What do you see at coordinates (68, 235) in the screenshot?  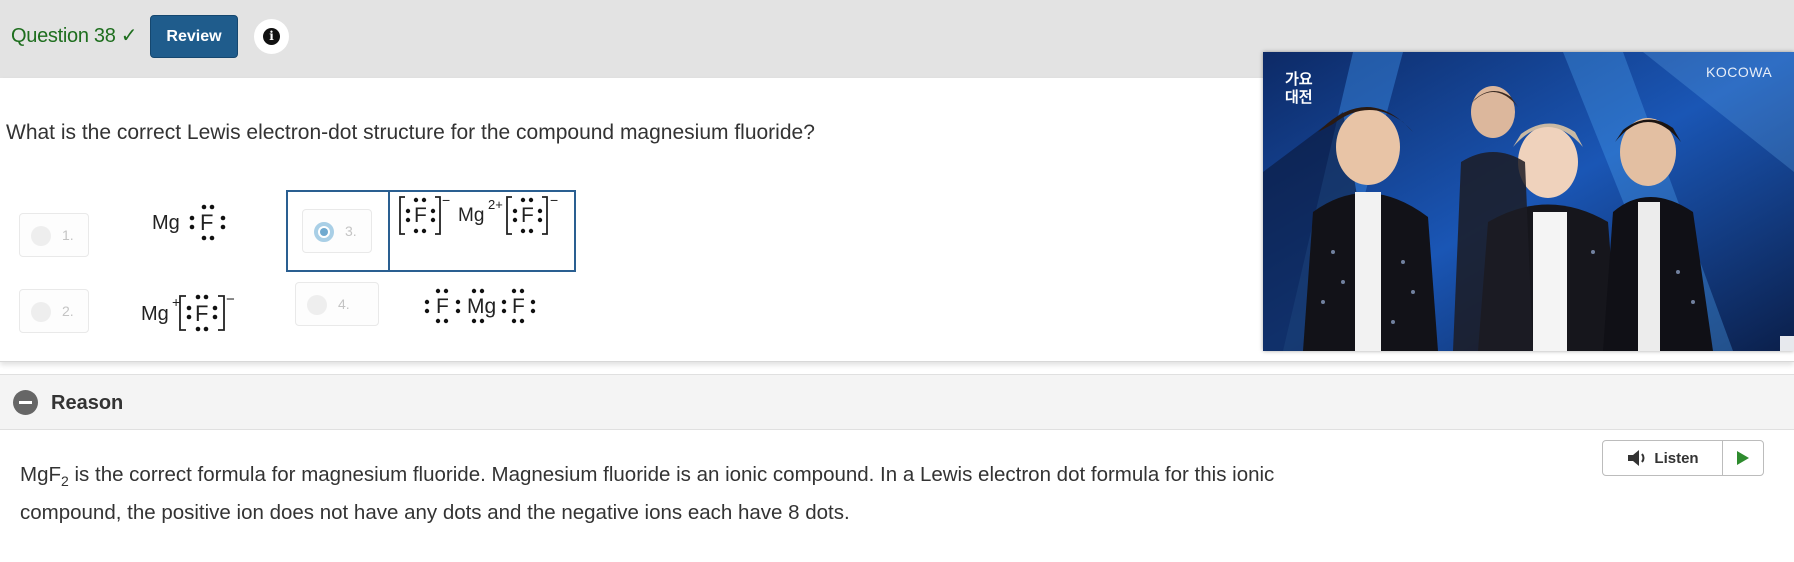 I see `option-1-number: 1.` at bounding box center [68, 235].